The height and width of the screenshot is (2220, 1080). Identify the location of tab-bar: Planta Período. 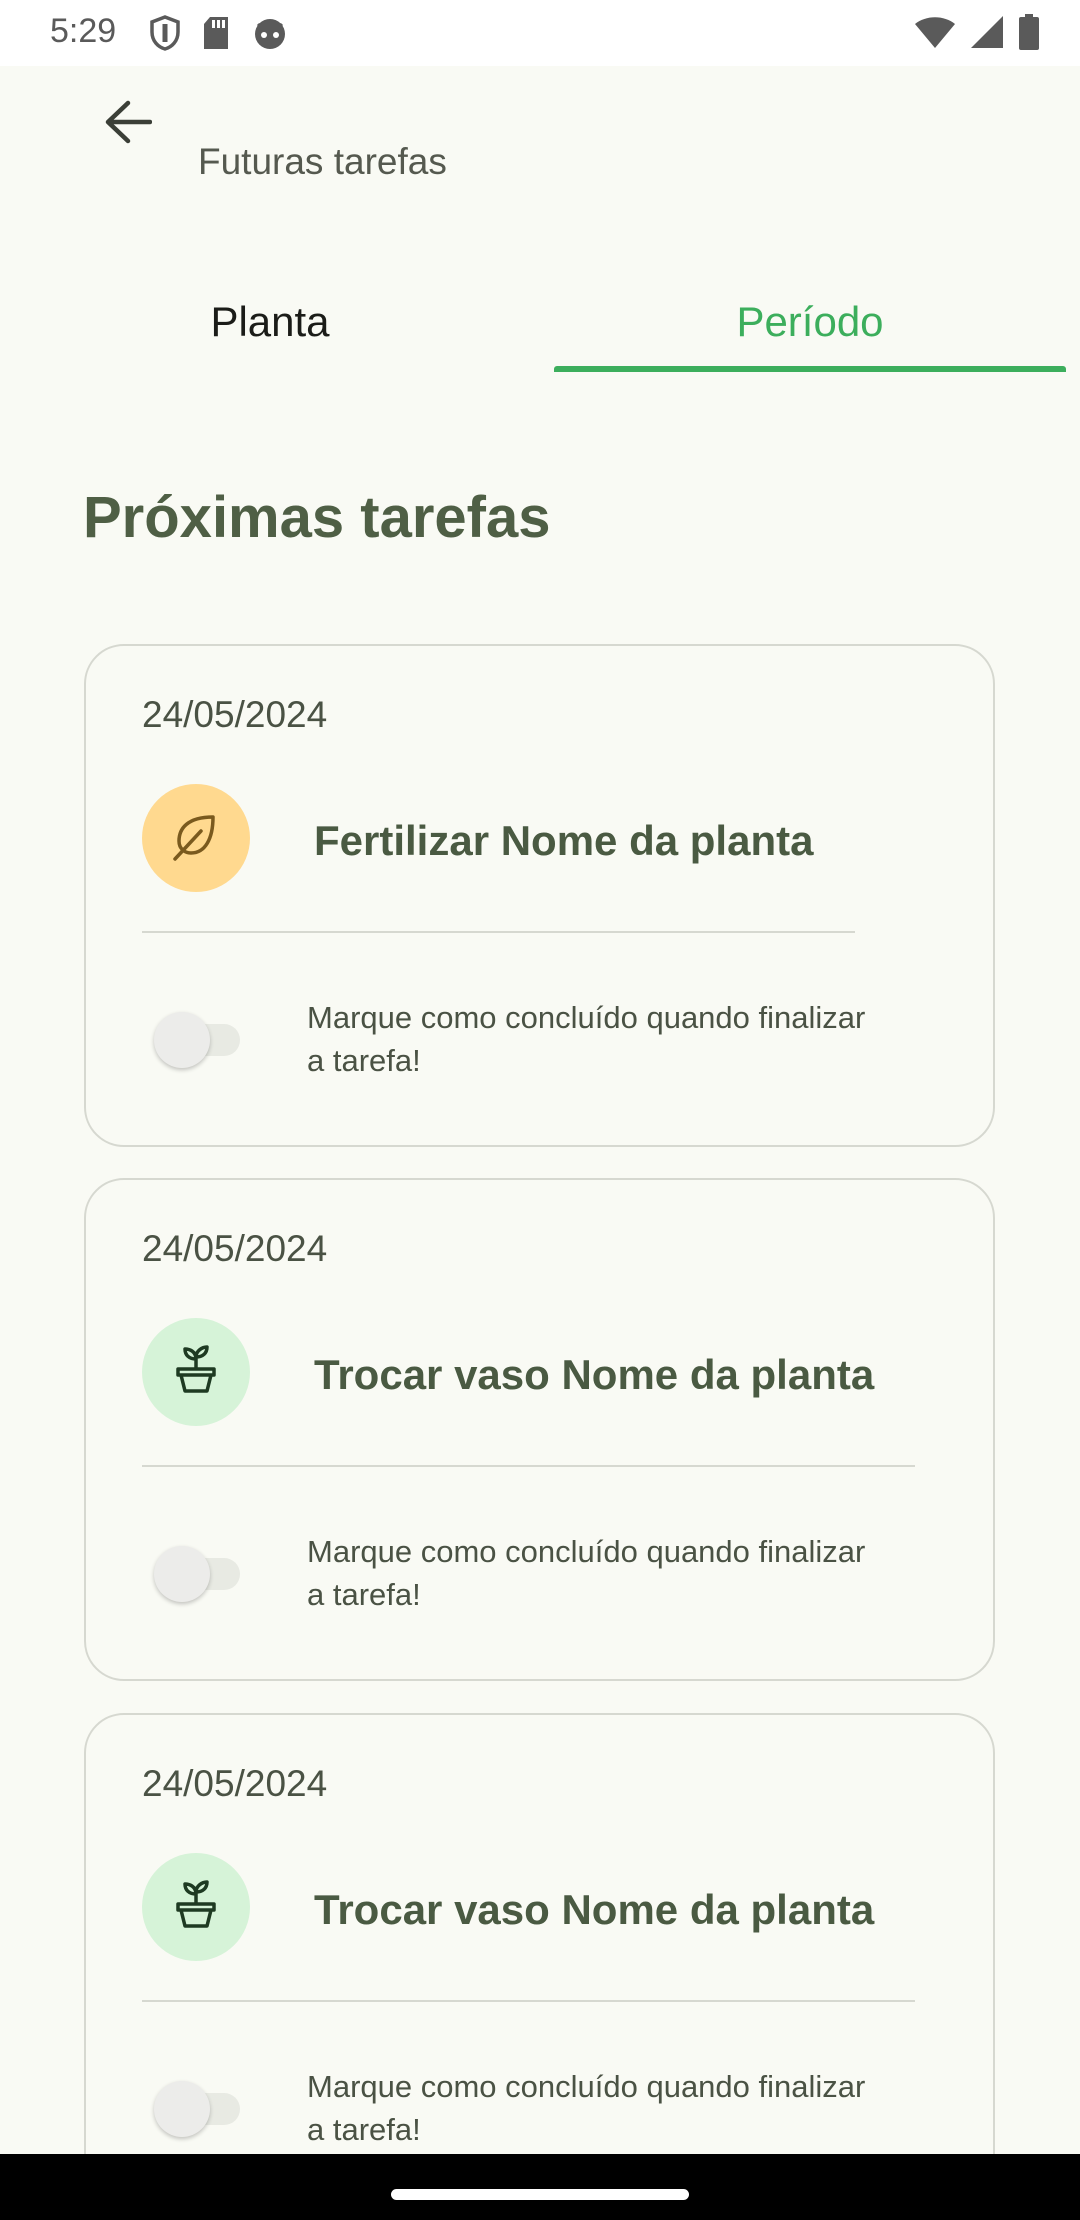
(533, 322).